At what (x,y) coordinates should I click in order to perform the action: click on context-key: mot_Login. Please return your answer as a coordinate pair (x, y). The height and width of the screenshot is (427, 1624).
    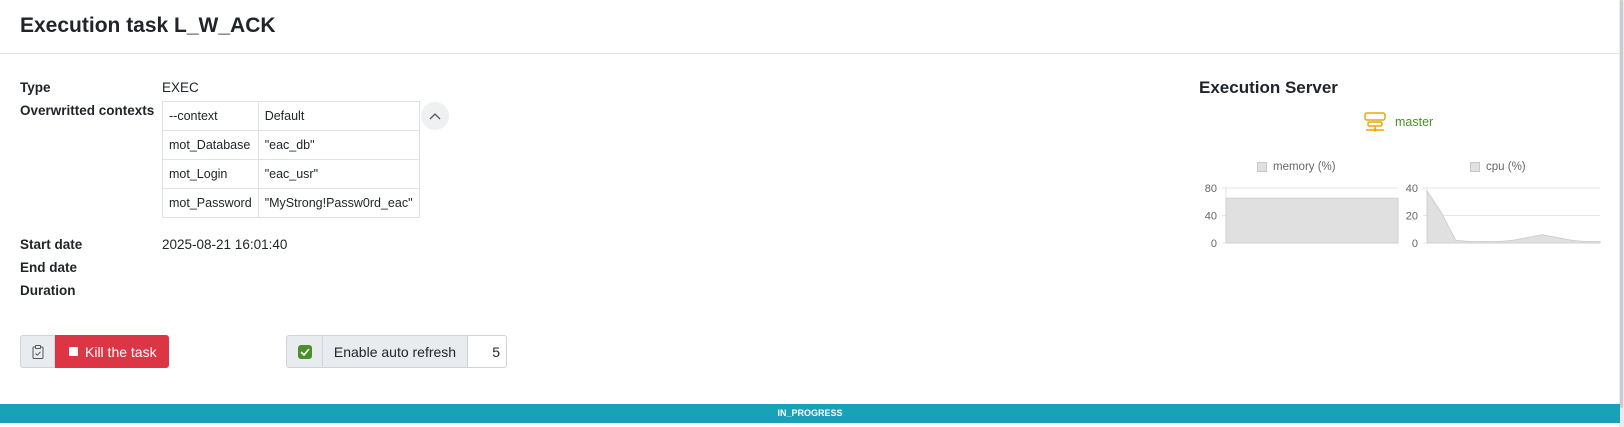
    Looking at the image, I should click on (210, 174).